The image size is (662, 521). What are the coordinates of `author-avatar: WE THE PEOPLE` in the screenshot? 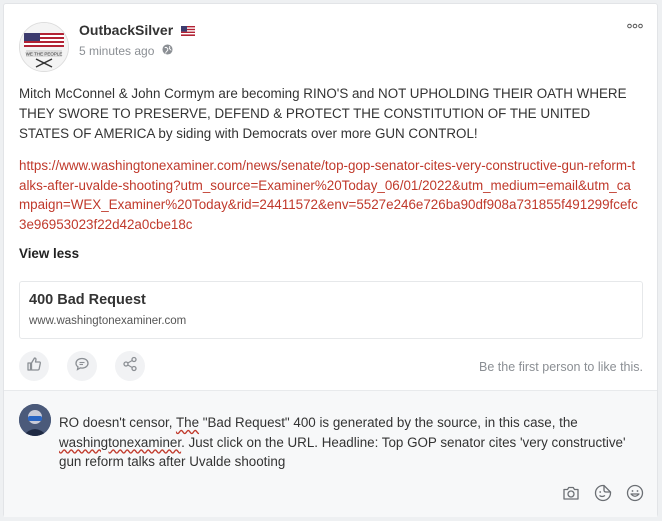 It's located at (44, 47).